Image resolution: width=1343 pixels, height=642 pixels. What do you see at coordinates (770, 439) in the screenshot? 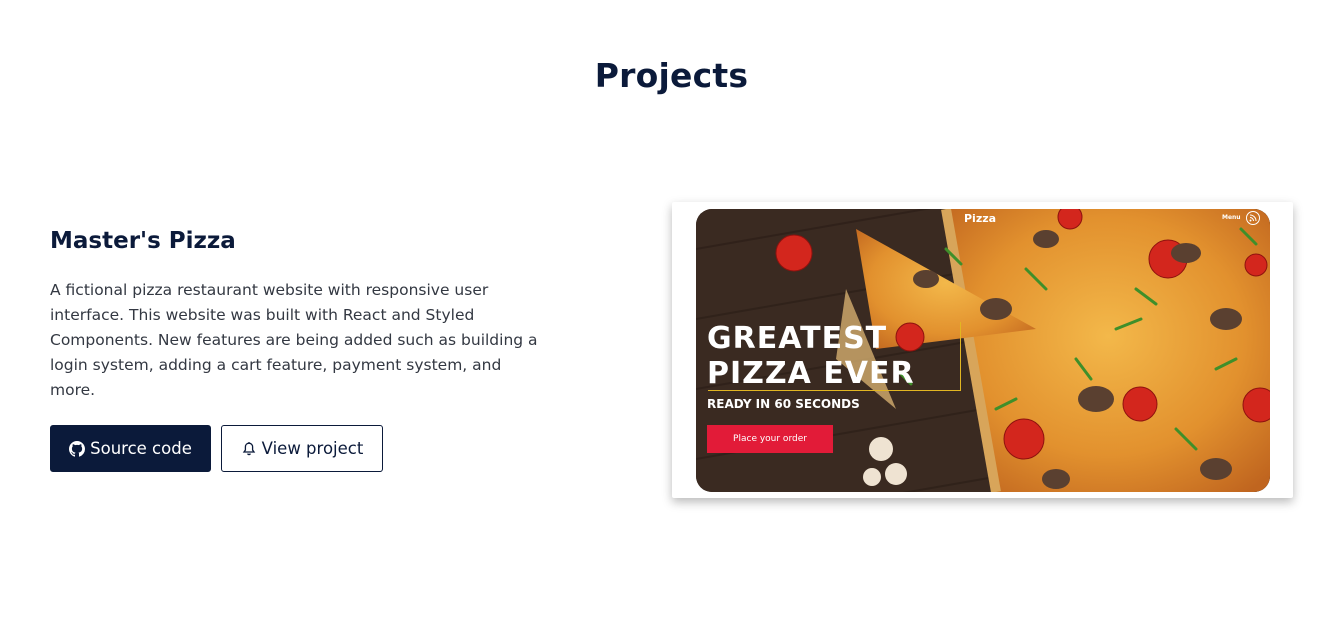
I see `place-order-button: Place your order` at bounding box center [770, 439].